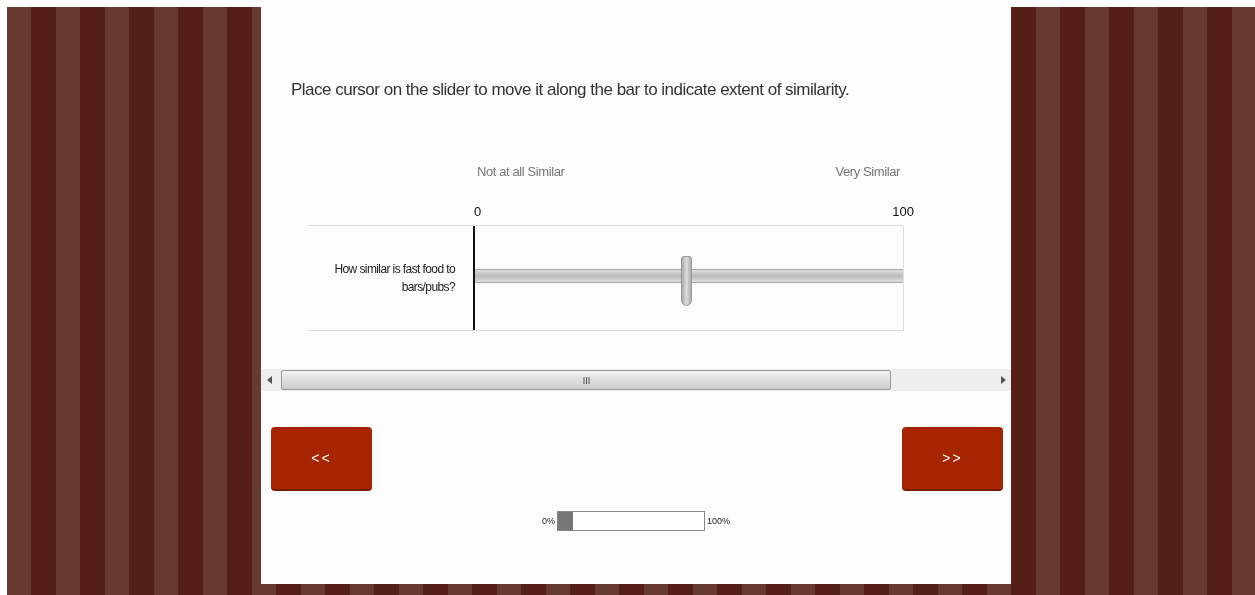 The height and width of the screenshot is (595, 1255). I want to click on question-text: How similar is fast food to bars/pubs?, so click(395, 278).